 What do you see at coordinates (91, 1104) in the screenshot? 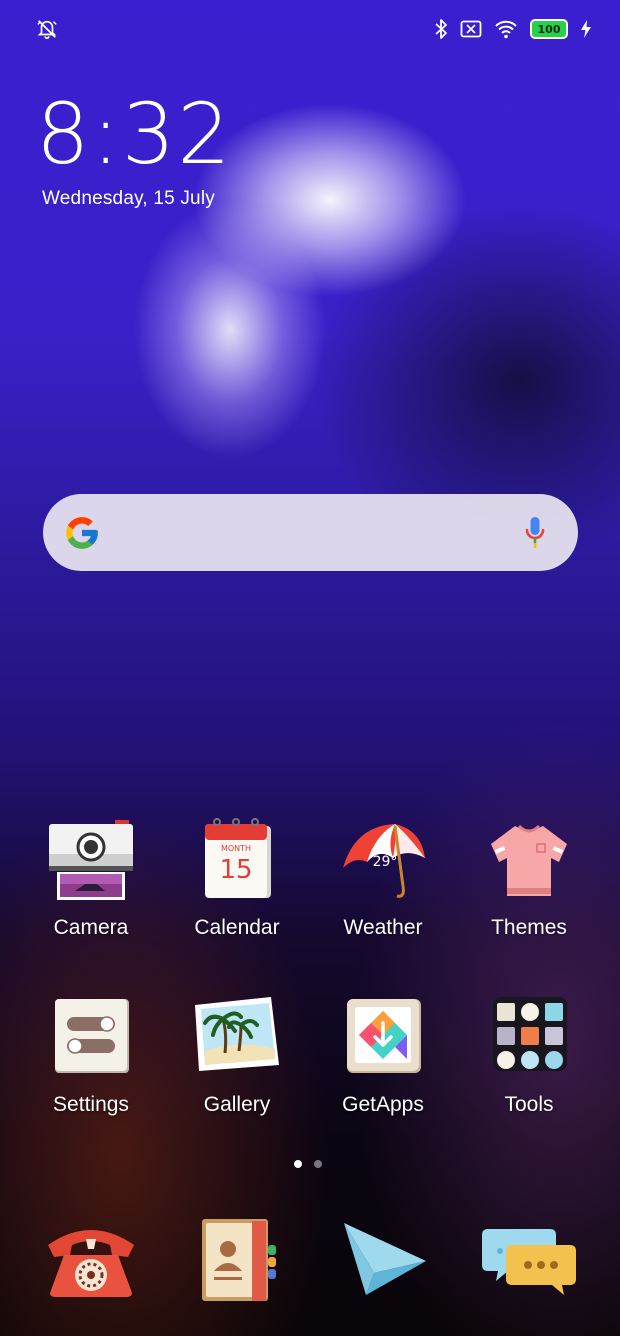
I see `app-label: Settings` at bounding box center [91, 1104].